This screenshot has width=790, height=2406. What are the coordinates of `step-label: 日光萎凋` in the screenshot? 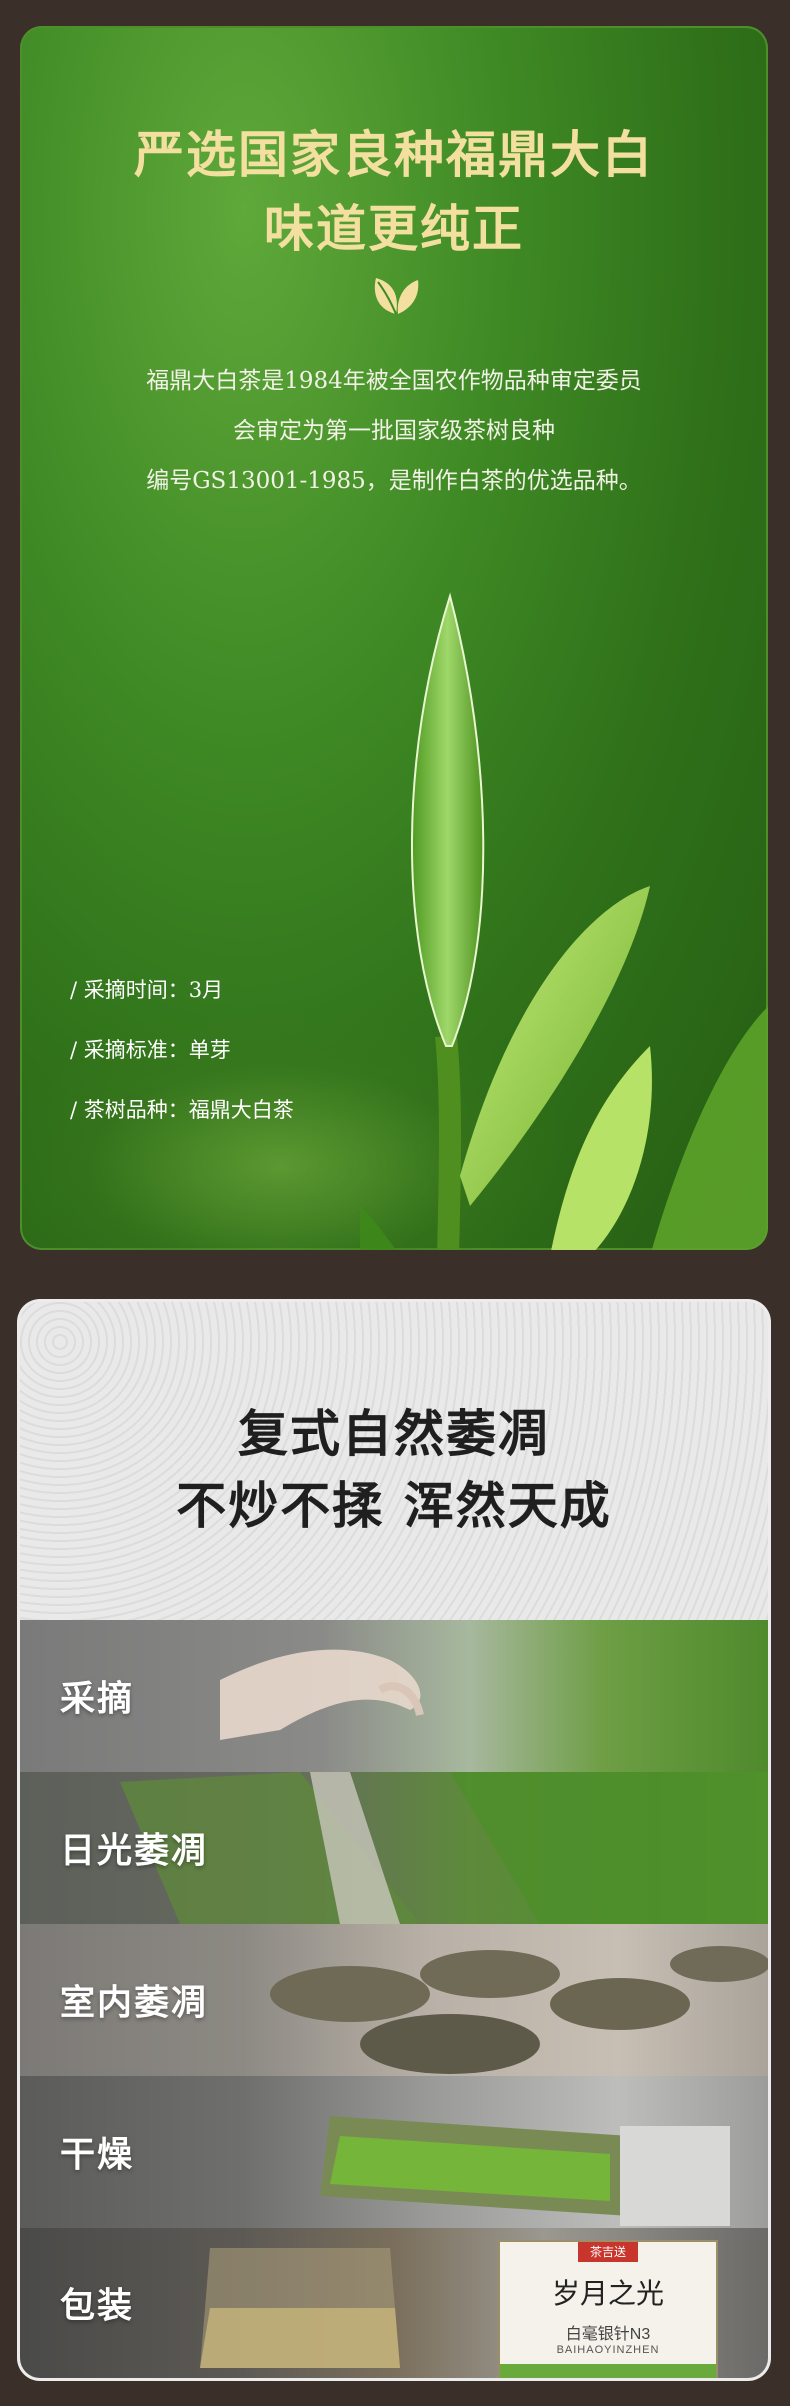 It's located at (134, 1851).